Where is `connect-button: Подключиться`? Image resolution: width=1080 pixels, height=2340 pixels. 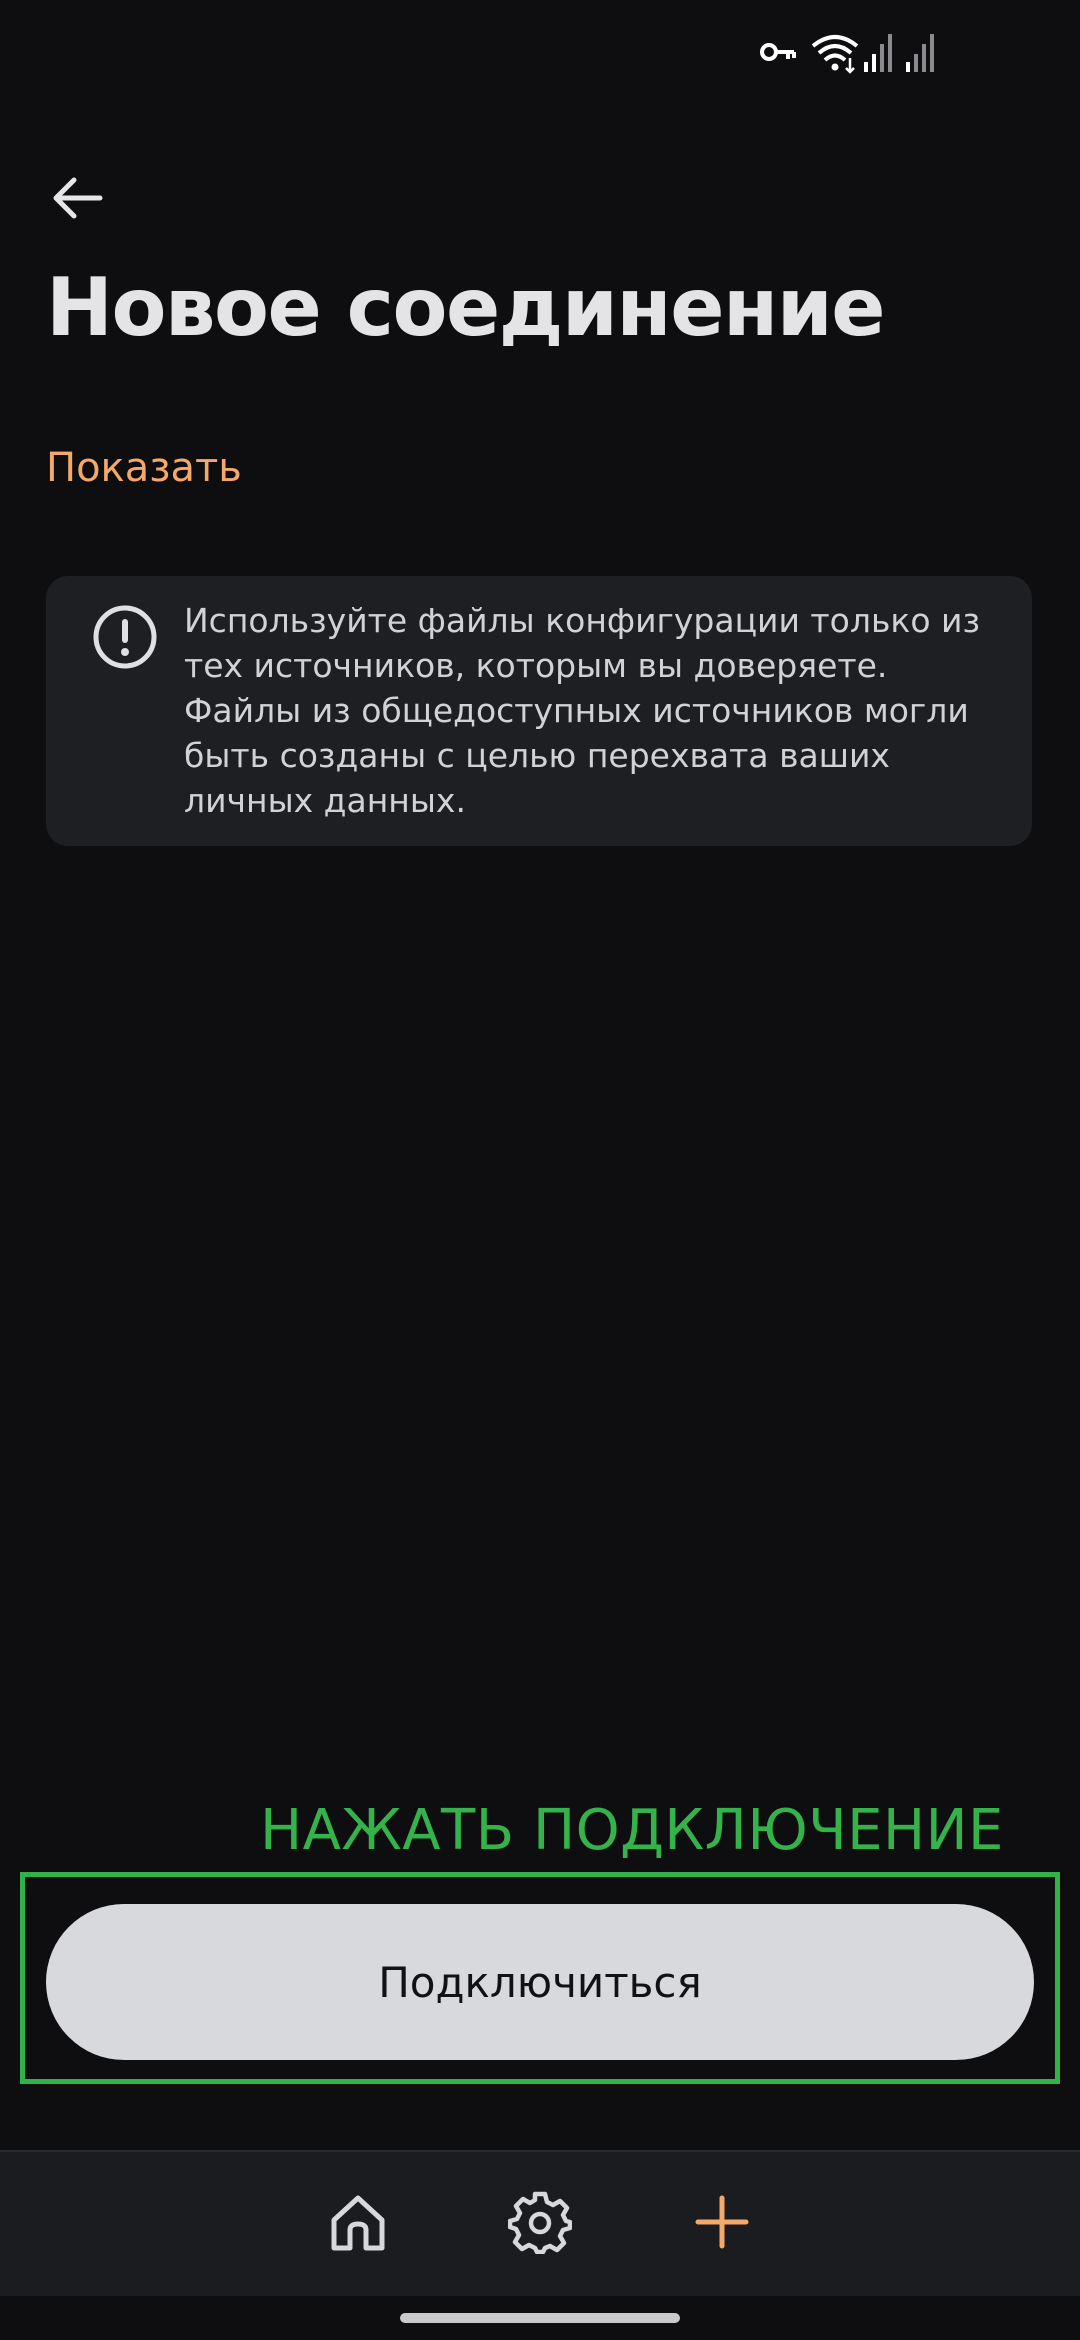
connect-button: Подключиться is located at coordinates (540, 1982).